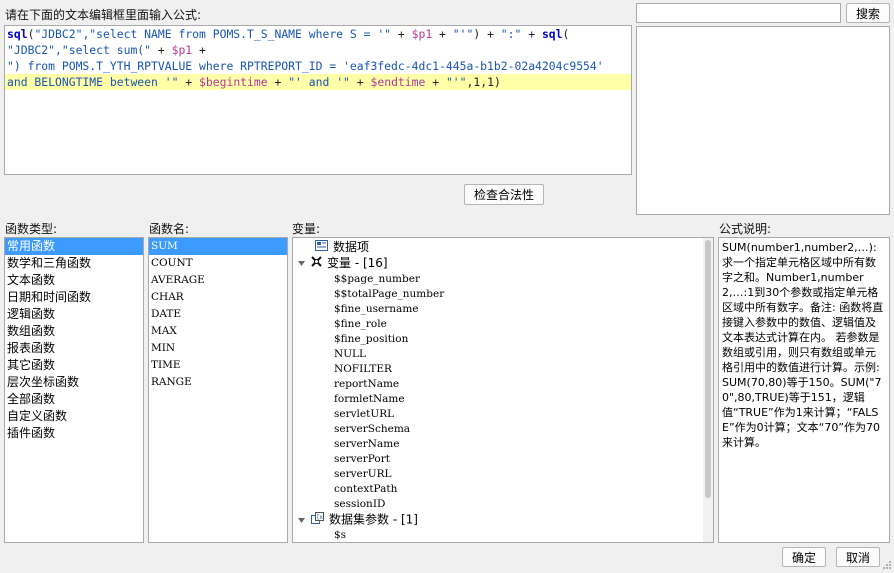 The height and width of the screenshot is (573, 894). I want to click on func-type-item: 数学和三角函数, so click(74, 263).